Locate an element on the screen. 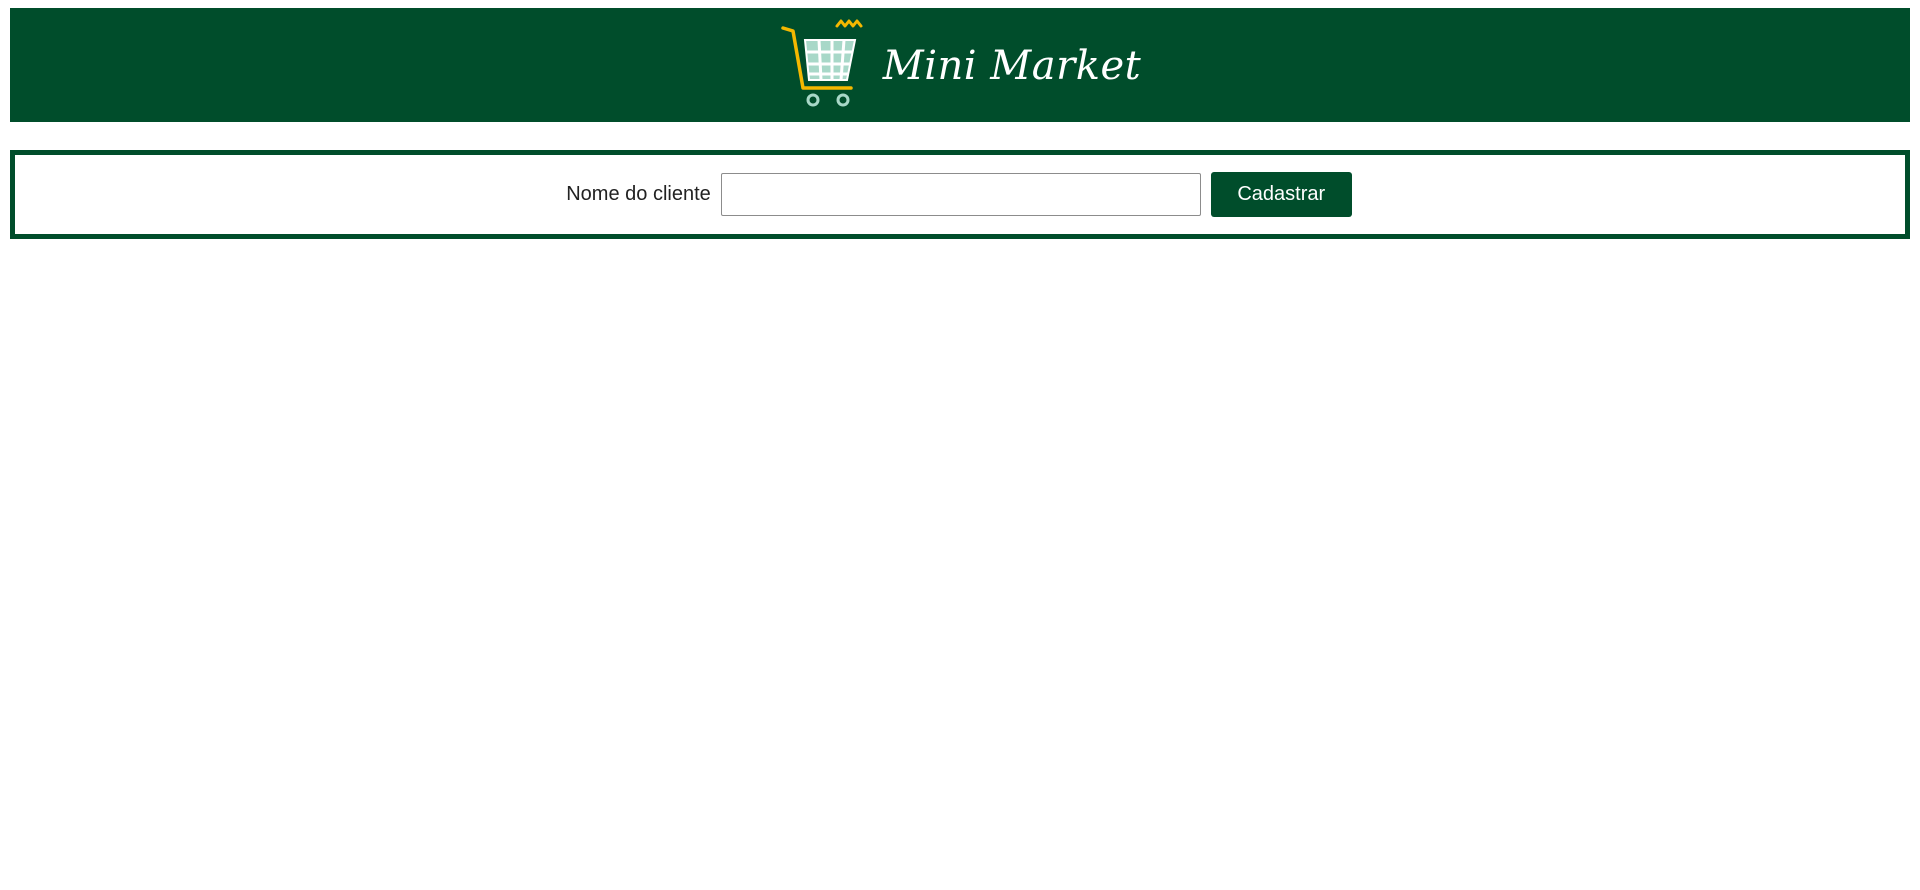  logo: Mini Market is located at coordinates (960, 65).